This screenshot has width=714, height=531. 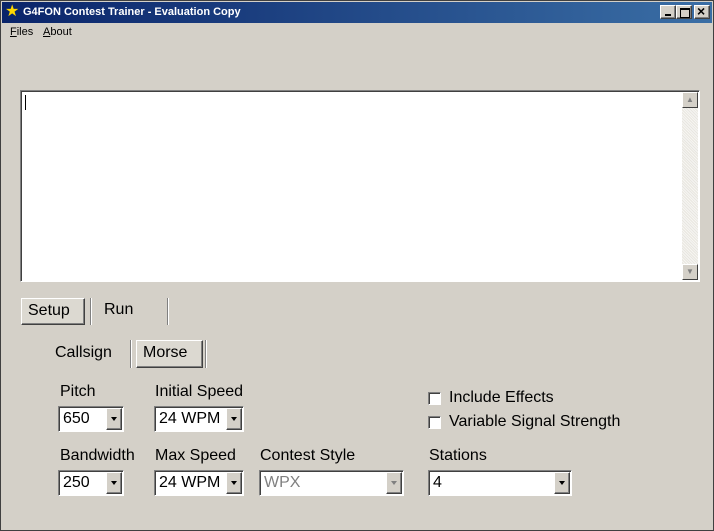 I want to click on memo-scrollbar: ▲ ▼, so click(x=690, y=186).